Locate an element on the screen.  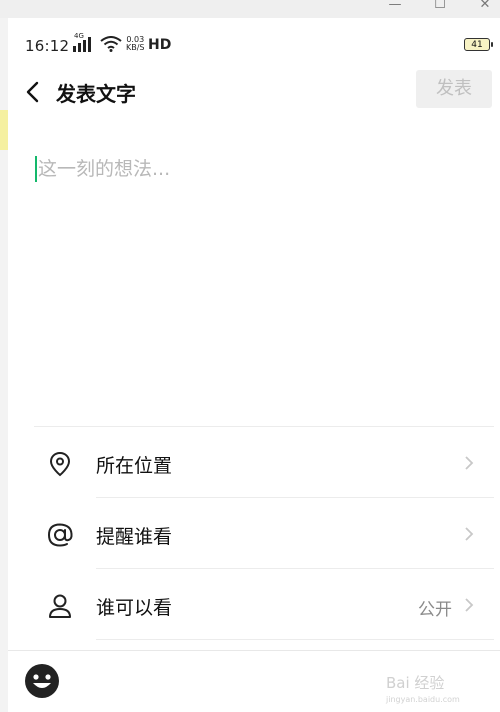
background-highlight is located at coordinates (4, 130).